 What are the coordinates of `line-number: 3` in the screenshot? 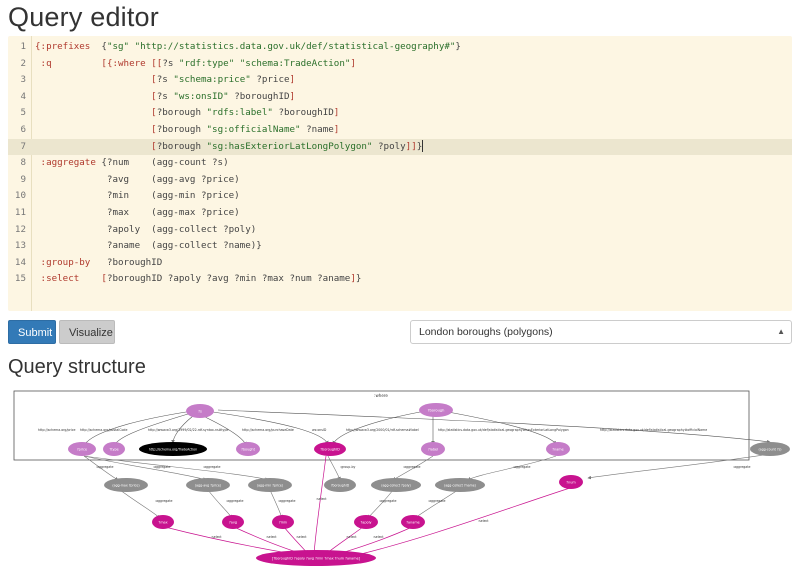 It's located at (23, 80).